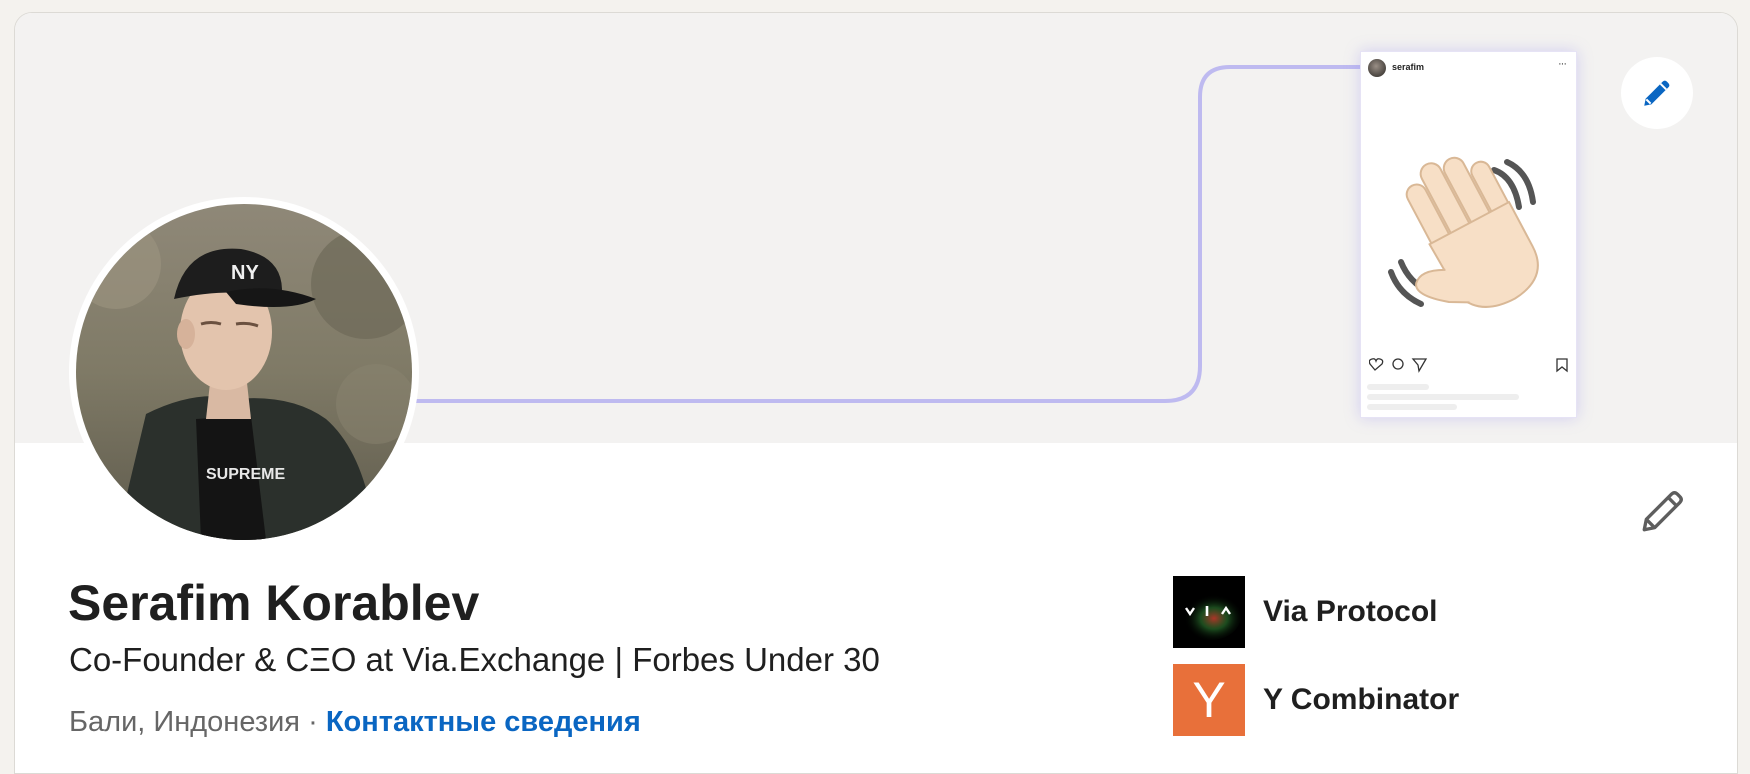  Describe the element at coordinates (1408, 67) in the screenshot. I see `post-username: serafim` at that location.